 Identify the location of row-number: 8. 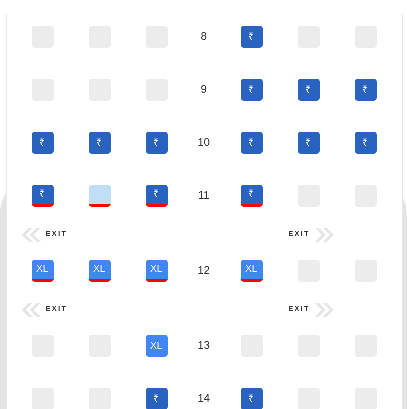
(204, 37).